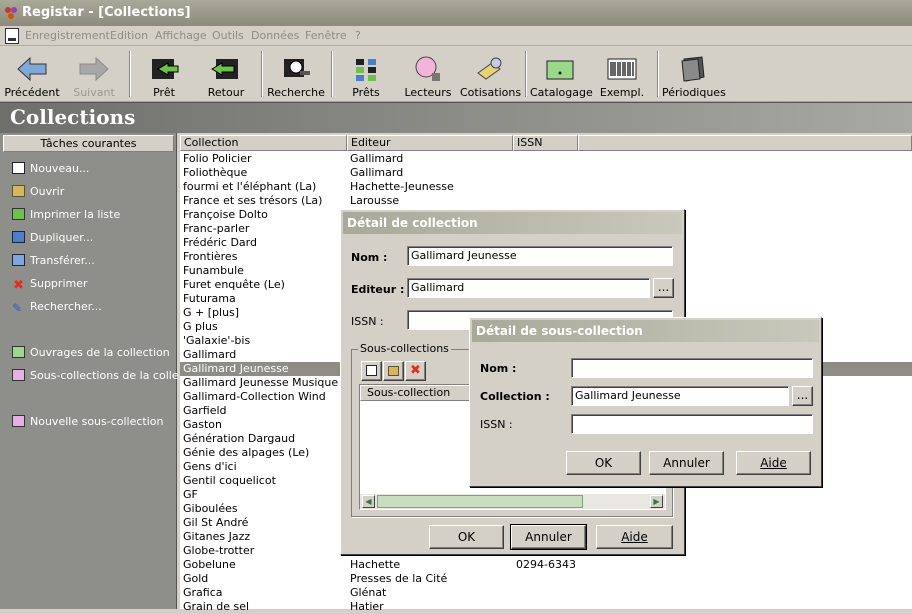  I want to click on return-icon, so click(224, 69).